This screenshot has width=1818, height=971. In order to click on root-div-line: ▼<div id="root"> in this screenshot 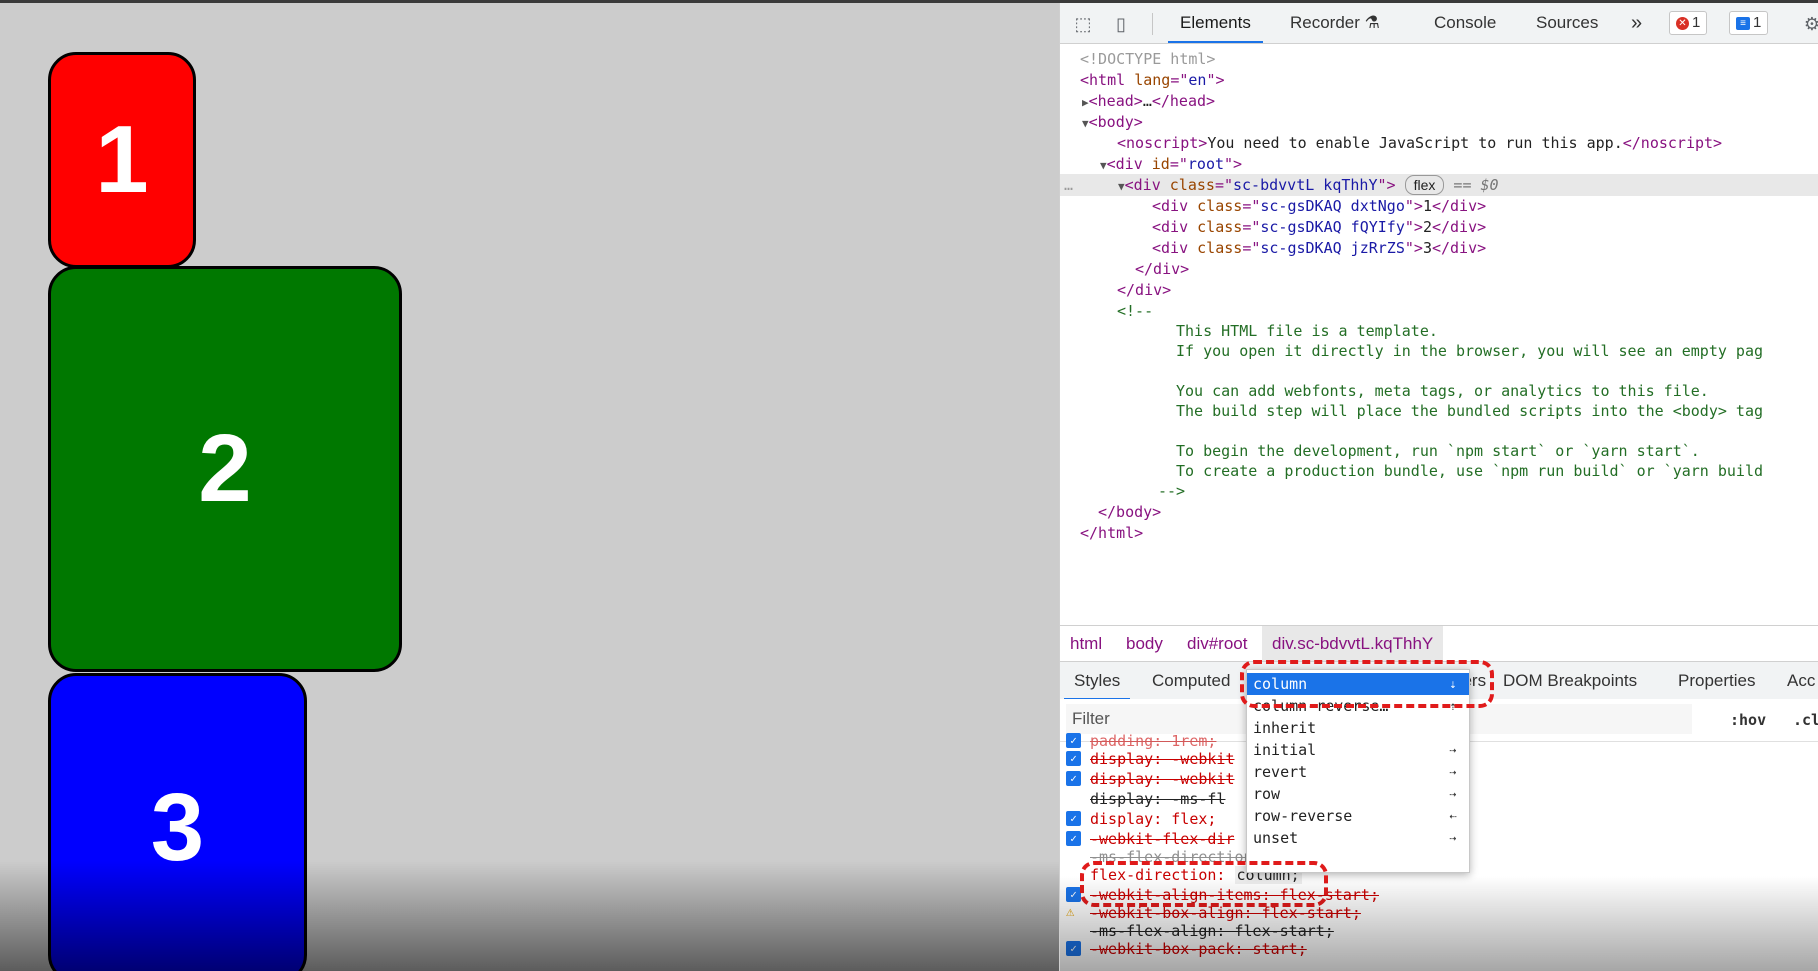, I will do `click(1171, 164)`.